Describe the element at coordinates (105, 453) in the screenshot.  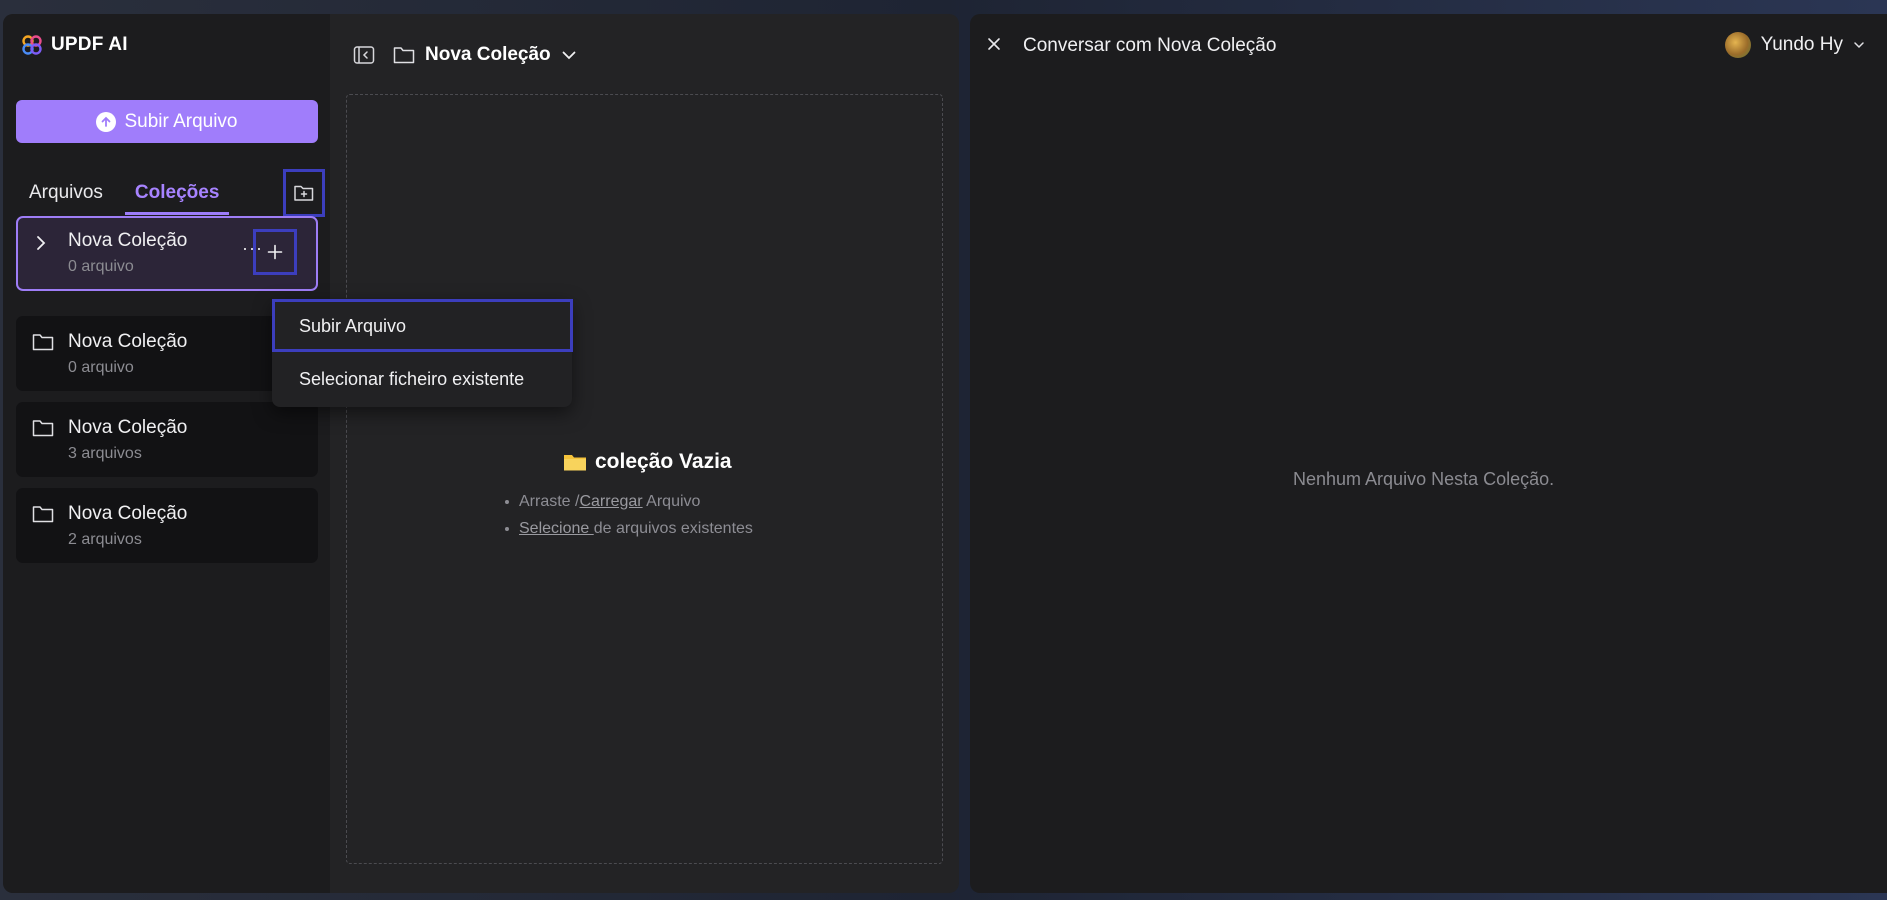
I see `collection-count: 3 arquivos` at that location.